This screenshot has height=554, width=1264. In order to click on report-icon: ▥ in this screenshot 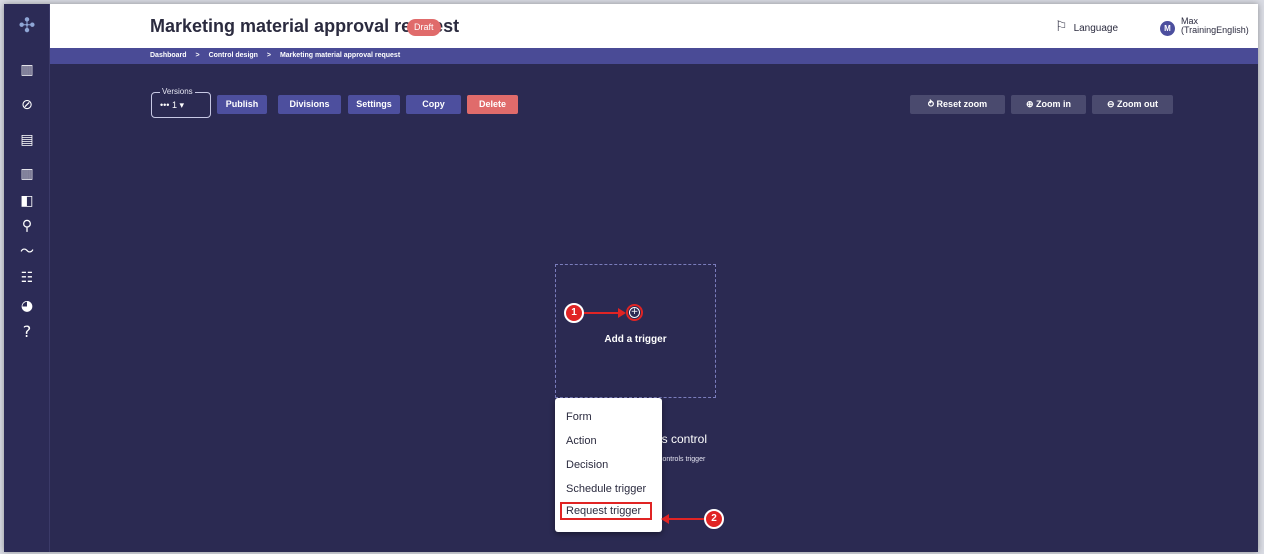, I will do `click(27, 174)`.